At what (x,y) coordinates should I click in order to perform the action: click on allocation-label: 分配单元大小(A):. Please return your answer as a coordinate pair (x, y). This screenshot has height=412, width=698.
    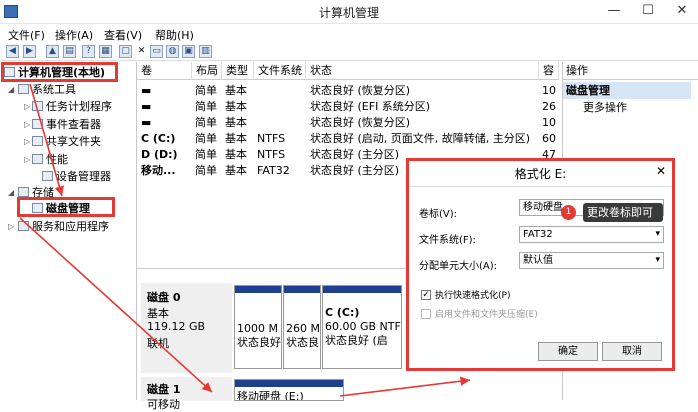
    Looking at the image, I should click on (458, 266).